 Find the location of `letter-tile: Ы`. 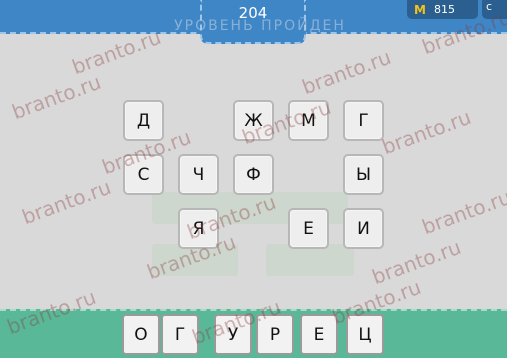

letter-tile: Ы is located at coordinates (363, 174).